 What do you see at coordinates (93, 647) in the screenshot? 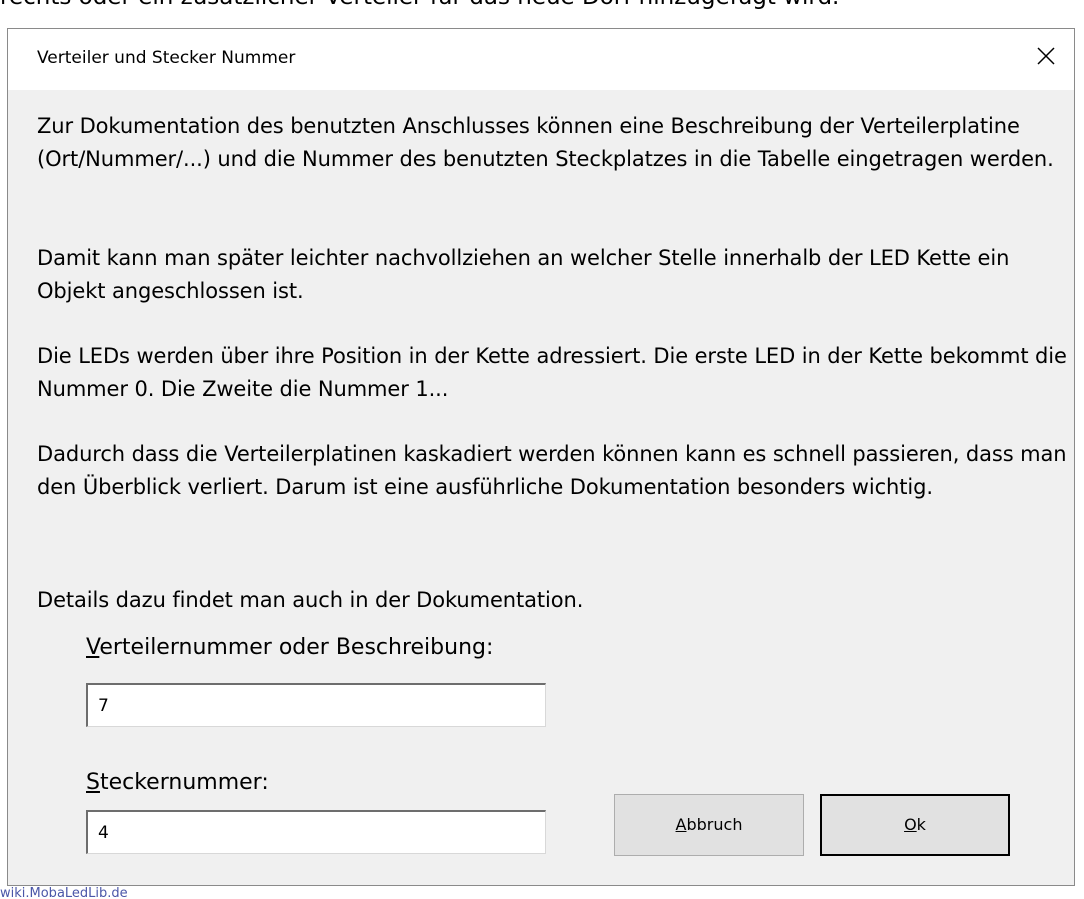
I see `verteiler-label-mnemonic: V` at bounding box center [93, 647].